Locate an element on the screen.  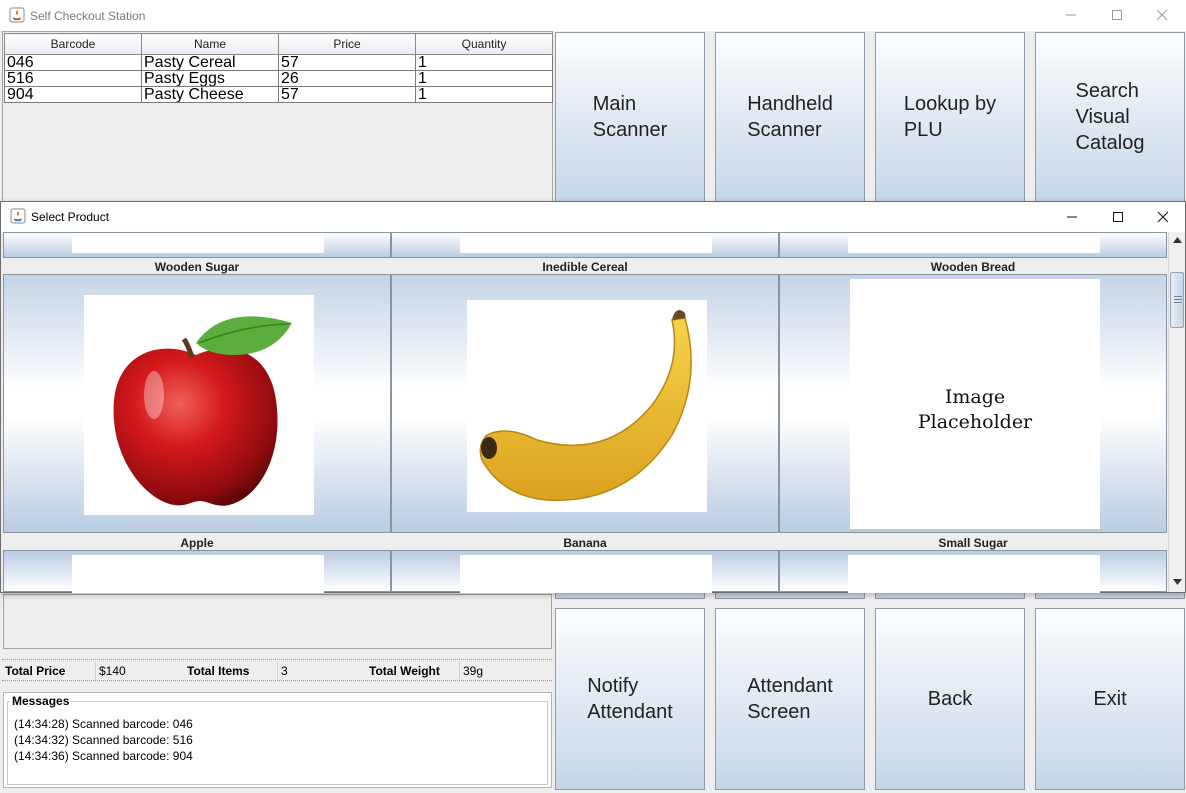
product-tile-small-sugar: Image Placeholder is located at coordinates (973, 403).